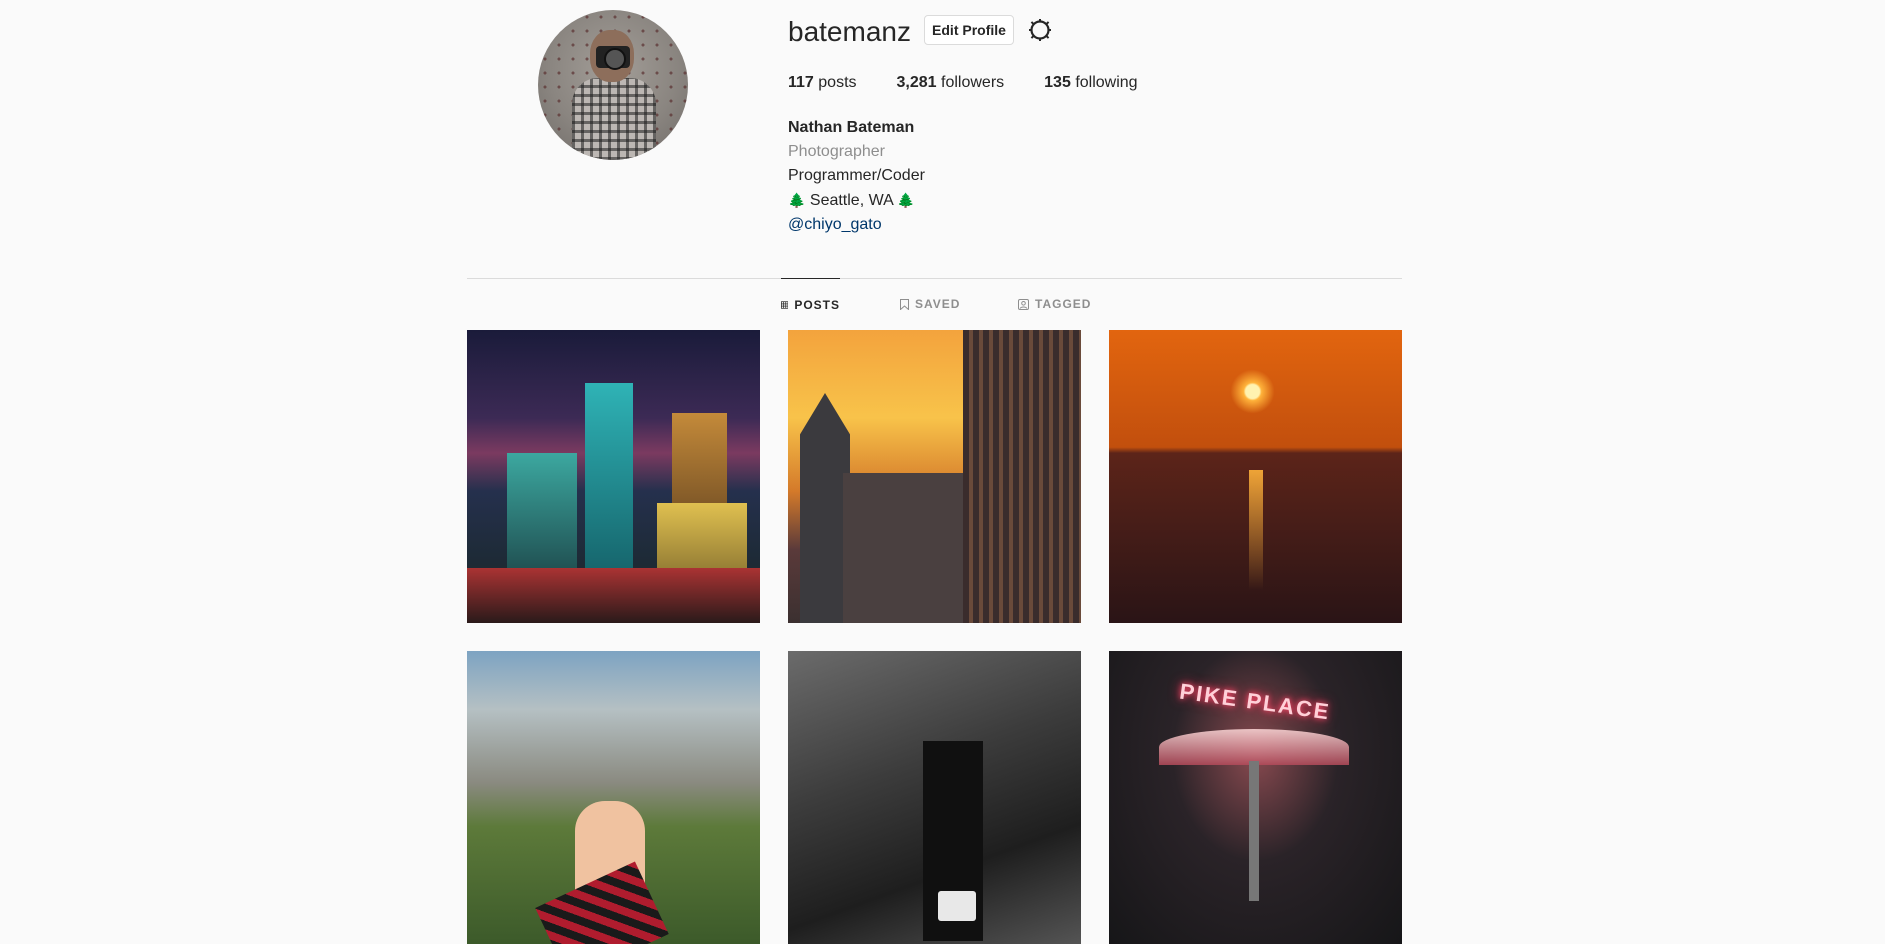  What do you see at coordinates (957, 906) in the screenshot?
I see `bucket-shape` at bounding box center [957, 906].